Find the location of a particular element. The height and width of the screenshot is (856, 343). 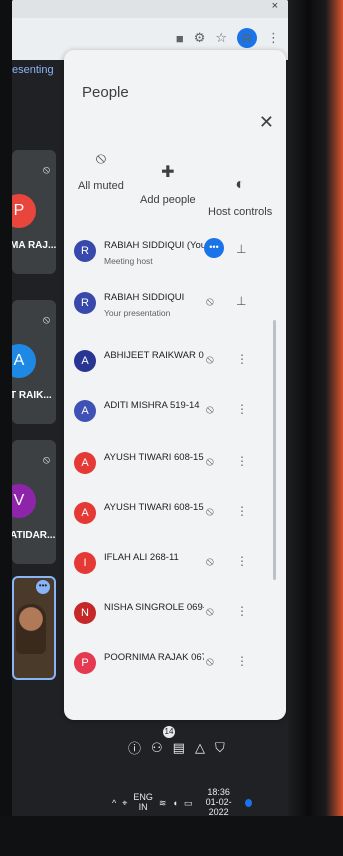

notification-icon is located at coordinates (248, 803).